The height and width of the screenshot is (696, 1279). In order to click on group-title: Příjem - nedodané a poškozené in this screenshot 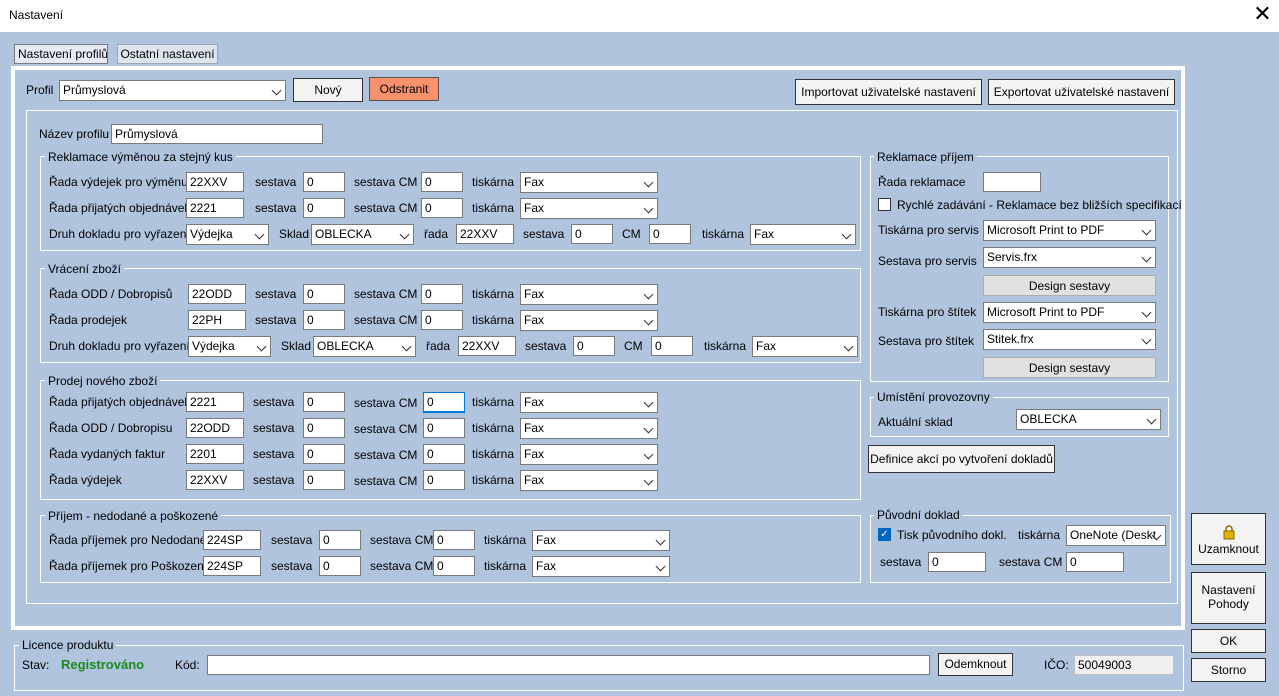, I will do `click(133, 516)`.